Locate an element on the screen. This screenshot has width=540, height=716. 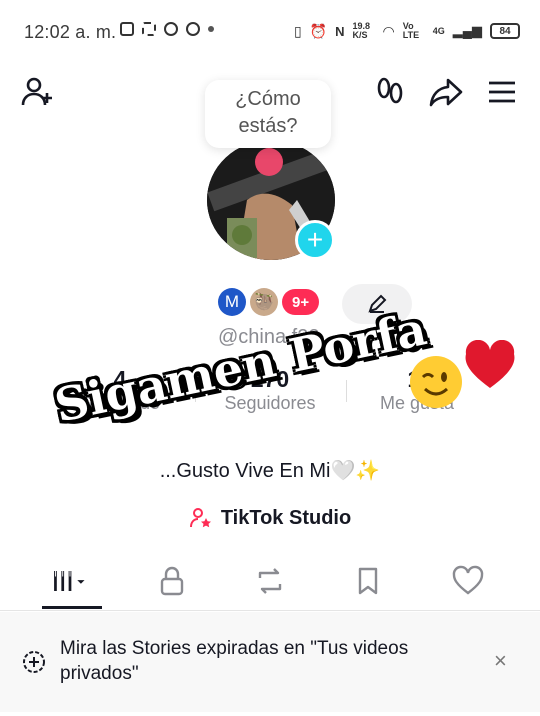
active-tab-indicator is located at coordinates (72, 607).